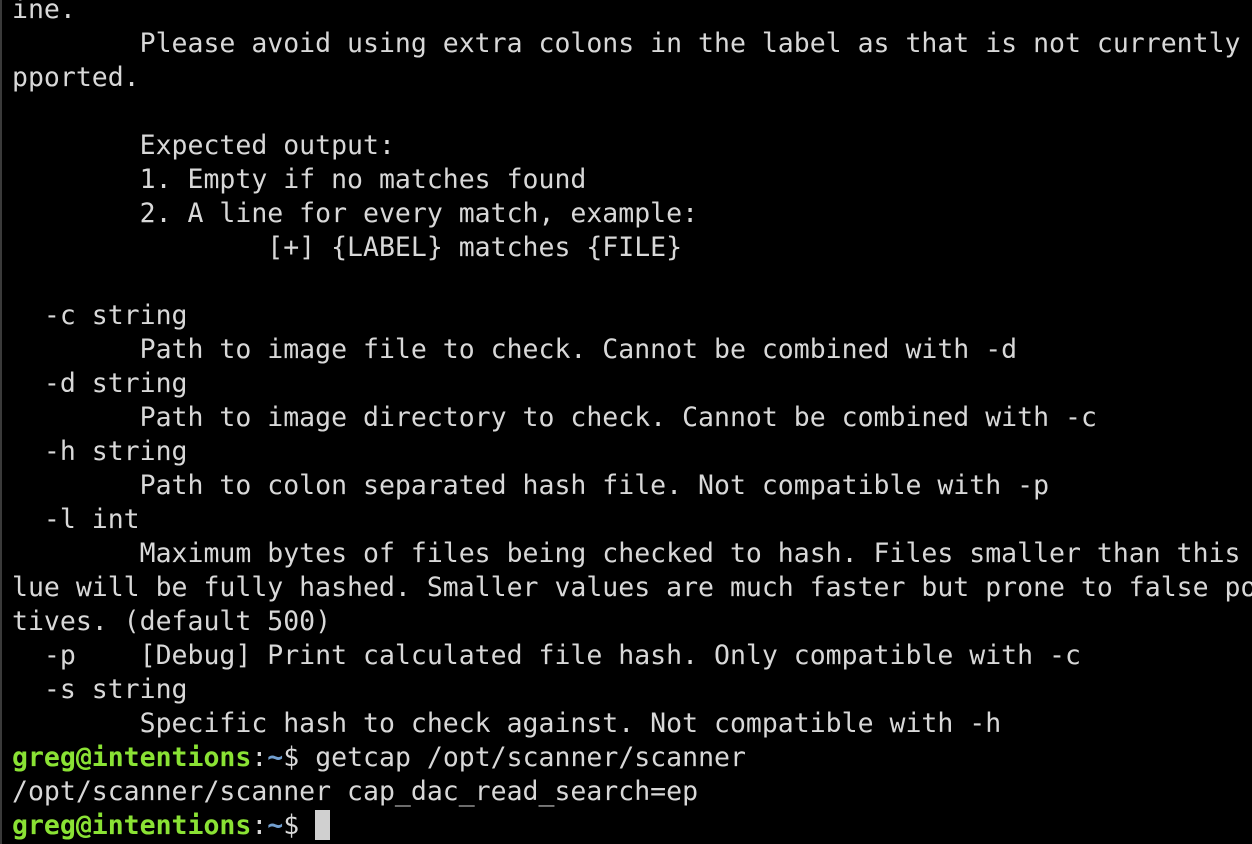 The width and height of the screenshot is (1252, 844). Describe the element at coordinates (632, 826) in the screenshot. I see `active-prompt-line: greg@intentions:~$` at that location.